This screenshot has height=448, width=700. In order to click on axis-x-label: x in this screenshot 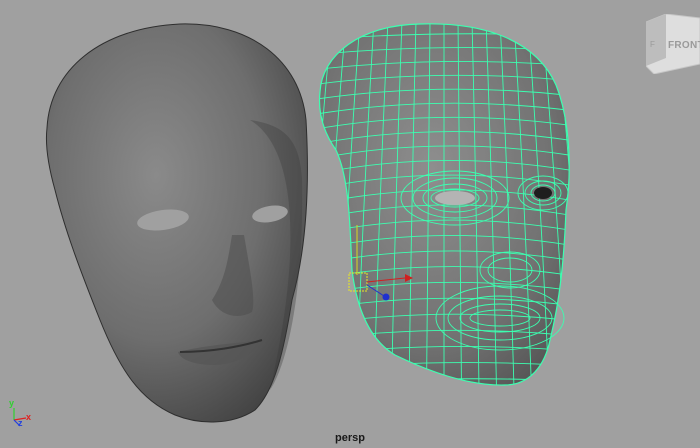, I will do `click(29, 417)`.